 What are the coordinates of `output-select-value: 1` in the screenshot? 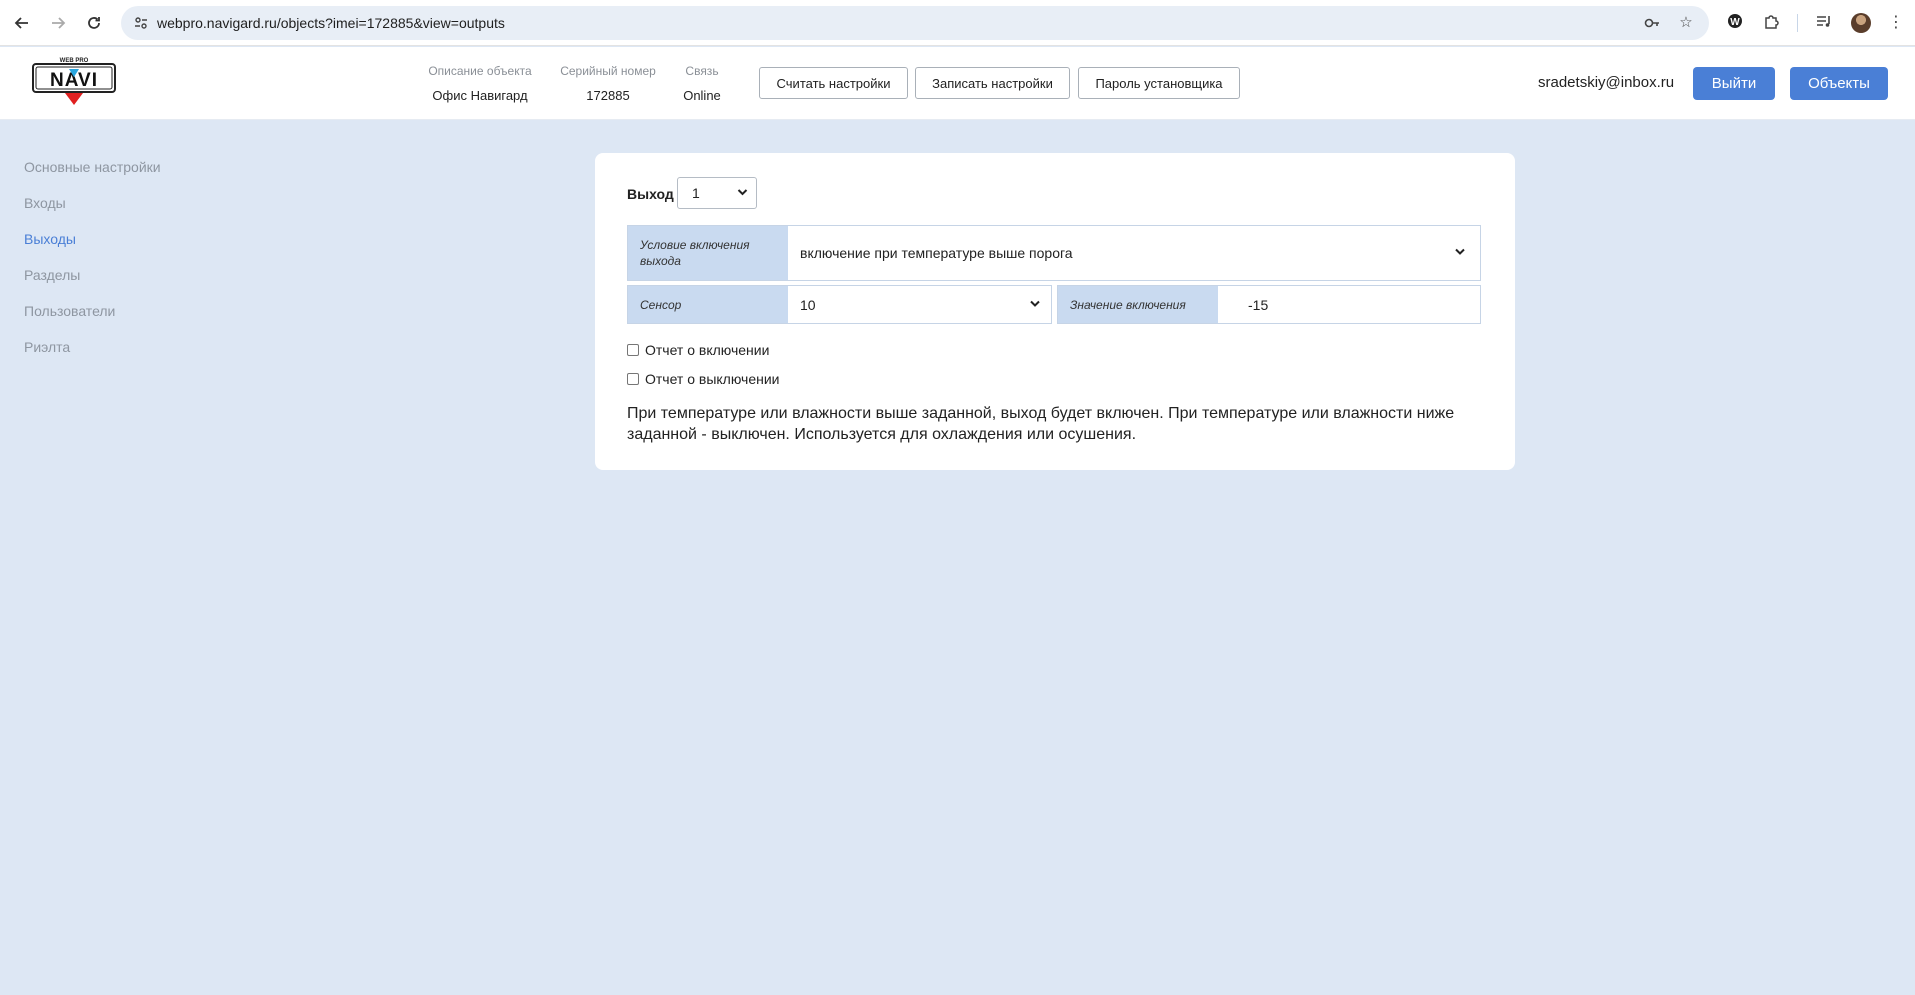 It's located at (696, 193).